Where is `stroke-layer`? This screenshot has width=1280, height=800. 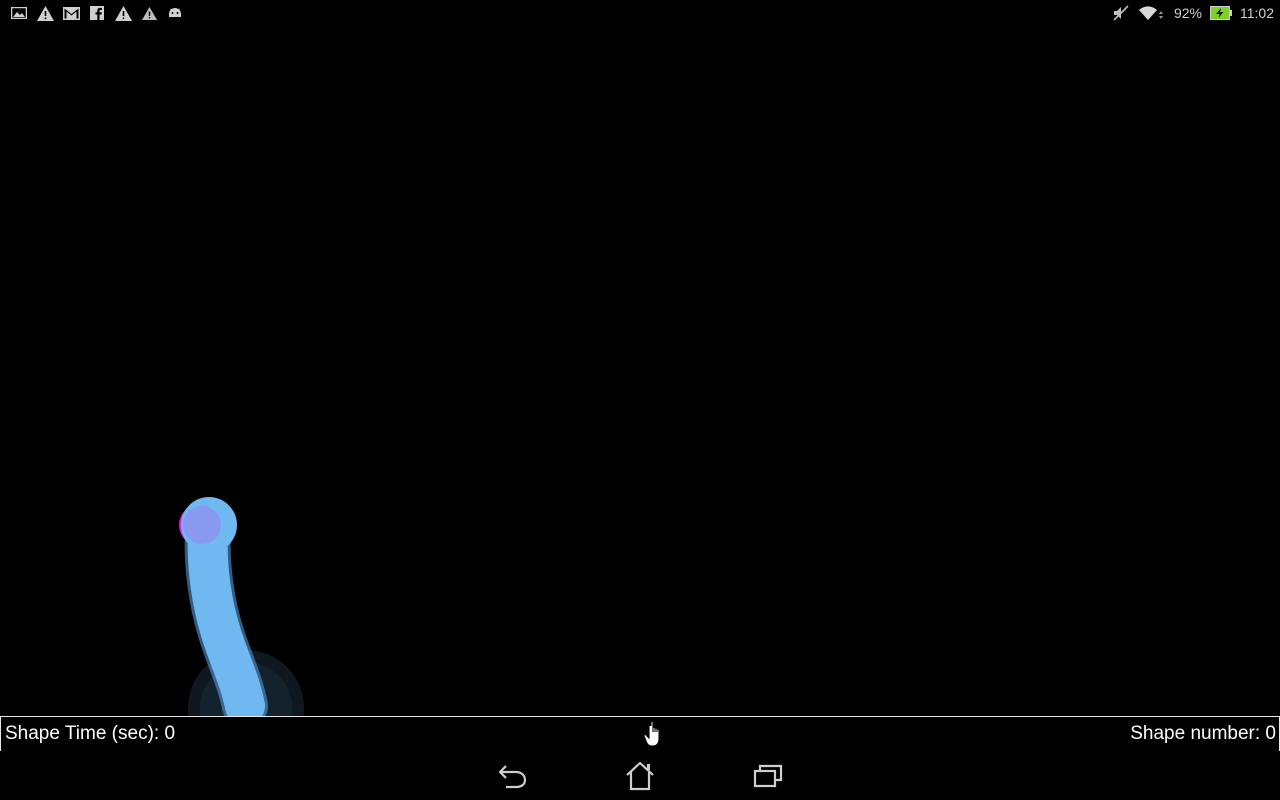
stroke-layer is located at coordinates (241, 606).